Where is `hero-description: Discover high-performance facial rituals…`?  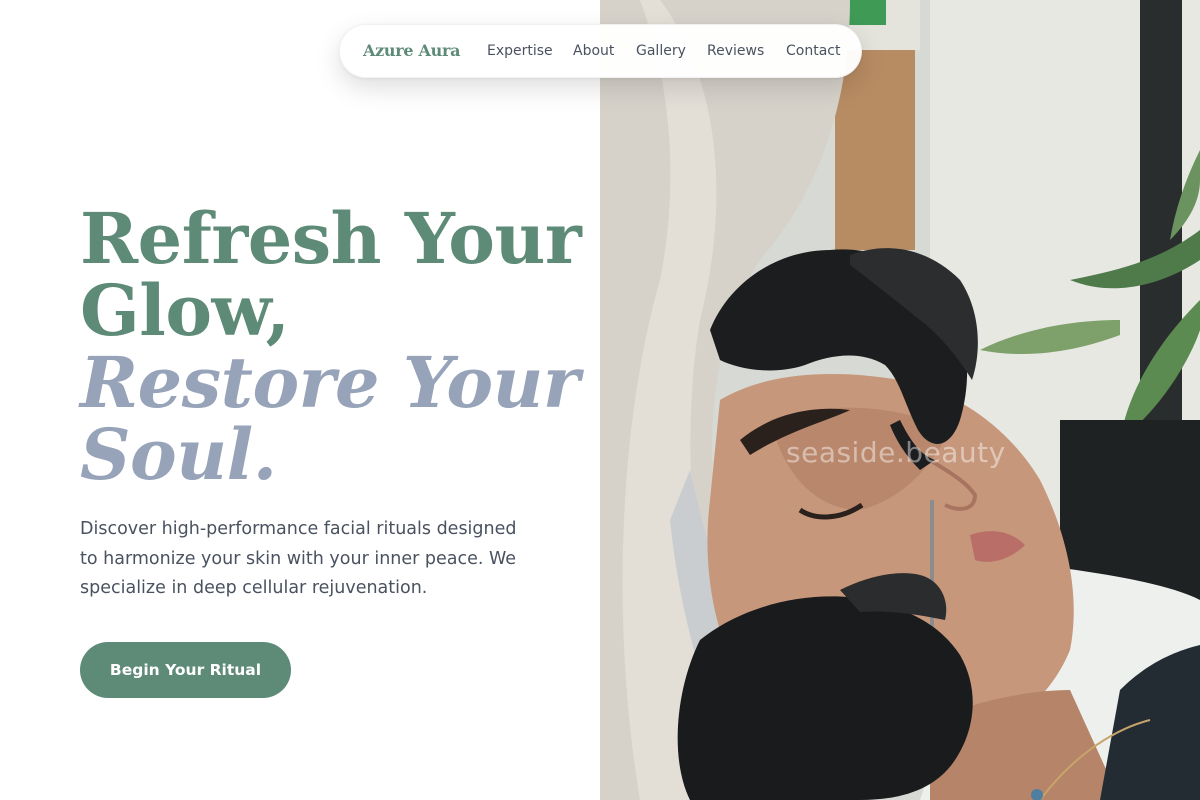
hero-description: Discover high-performance facial rituals… is located at coordinates (298, 558).